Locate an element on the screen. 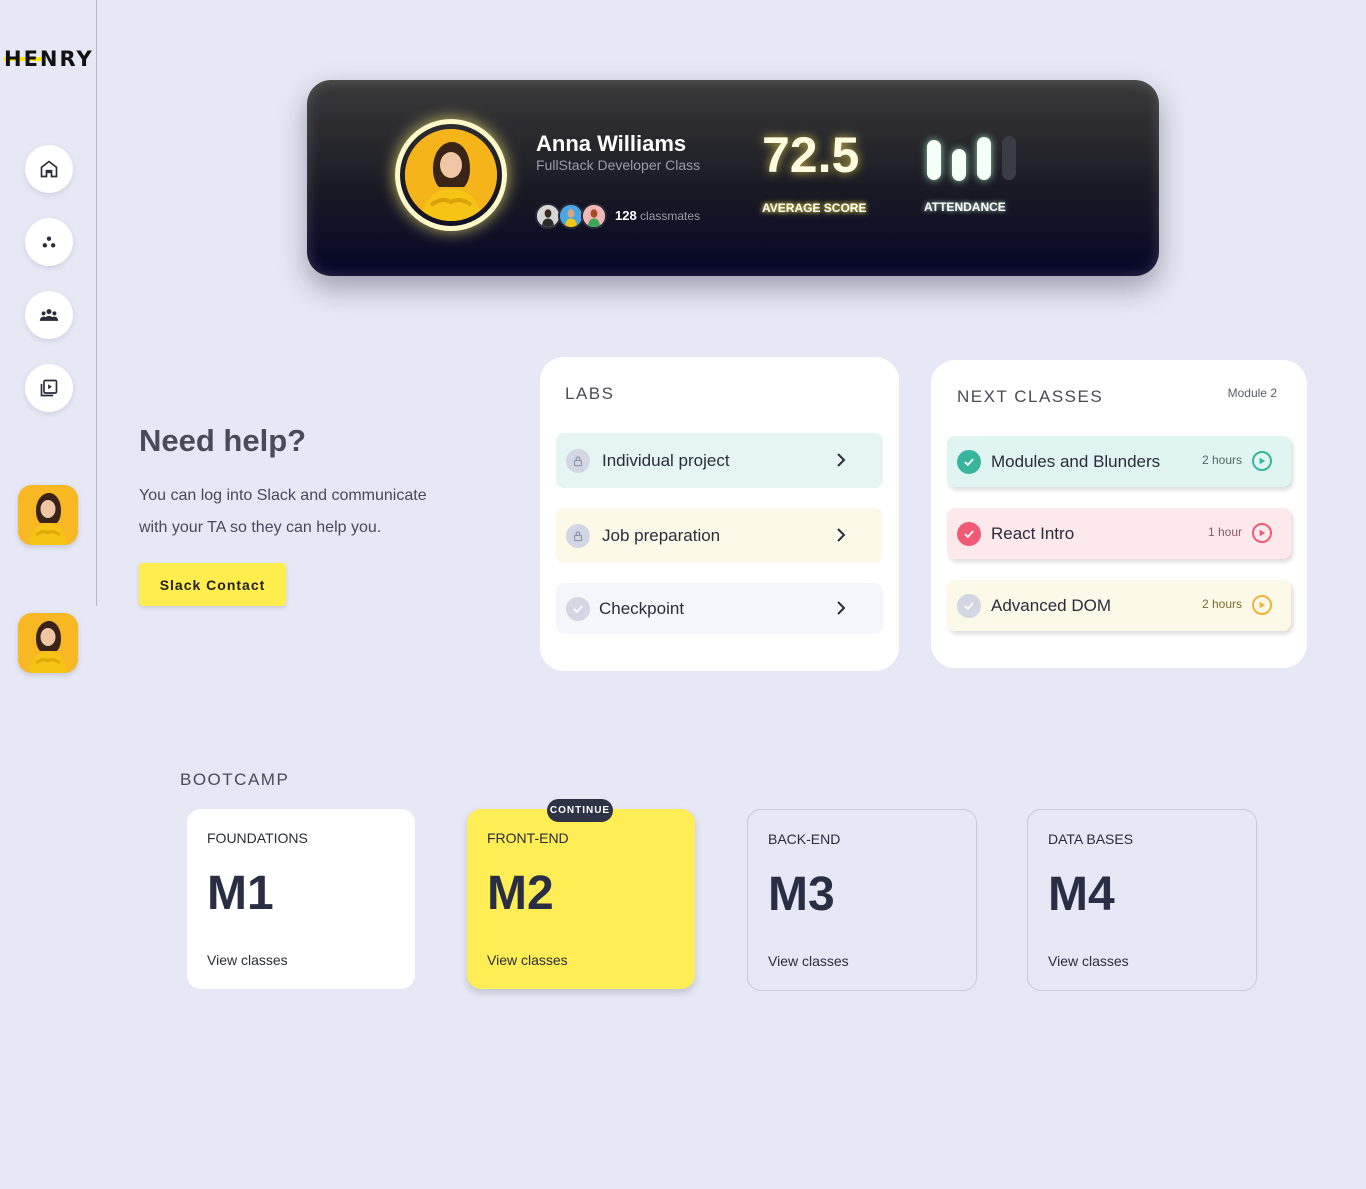 The height and width of the screenshot is (1189, 1366). next-classes-title: NEXT CLASSES is located at coordinates (1030, 396).